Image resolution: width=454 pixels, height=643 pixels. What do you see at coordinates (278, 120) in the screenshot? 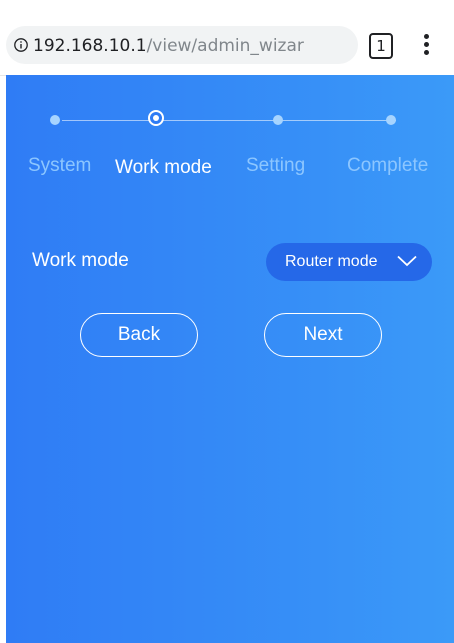
I see `step-dot-setting` at bounding box center [278, 120].